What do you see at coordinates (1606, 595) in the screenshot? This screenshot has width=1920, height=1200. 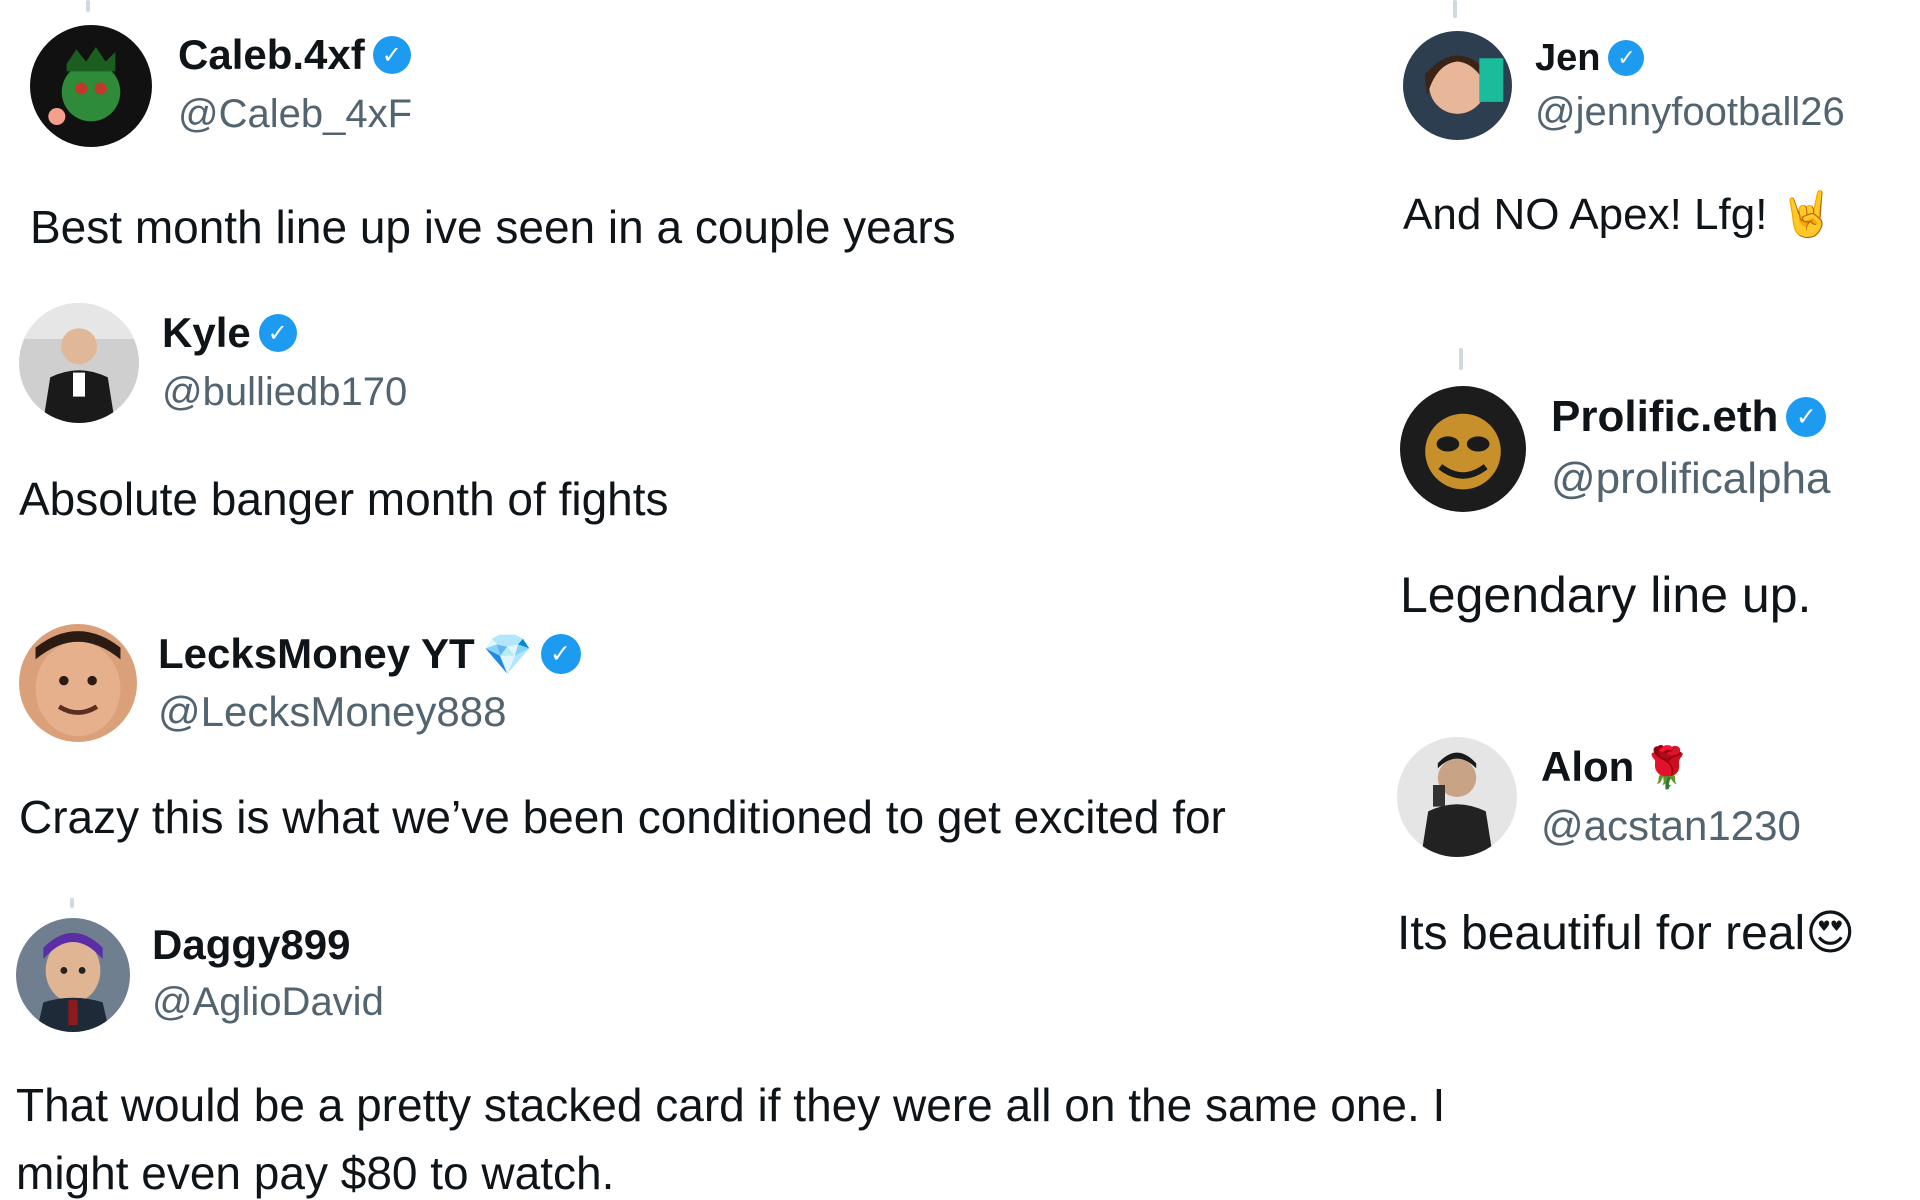 I see `reply-text: Legendary line up.` at bounding box center [1606, 595].